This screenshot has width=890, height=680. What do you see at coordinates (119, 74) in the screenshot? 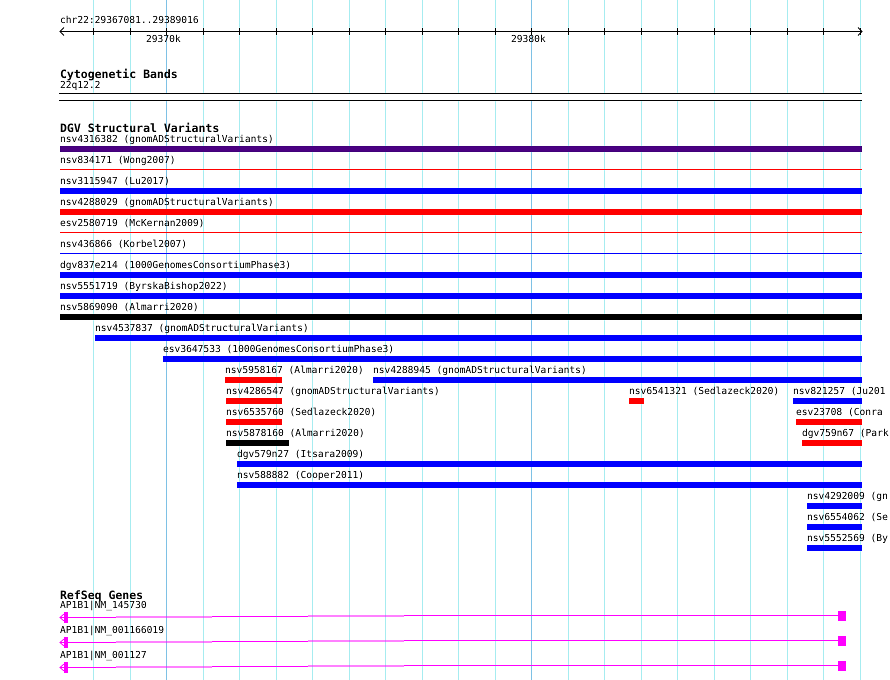
I see `track-title: Cytogenetic Bands` at bounding box center [119, 74].